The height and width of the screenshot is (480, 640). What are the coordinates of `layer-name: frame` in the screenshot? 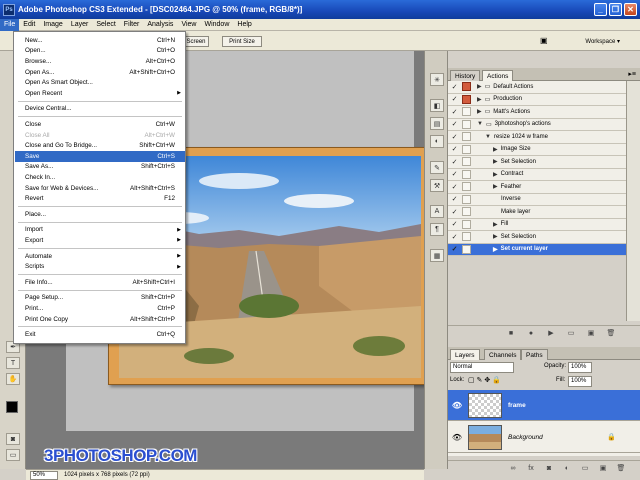 It's located at (517, 405).